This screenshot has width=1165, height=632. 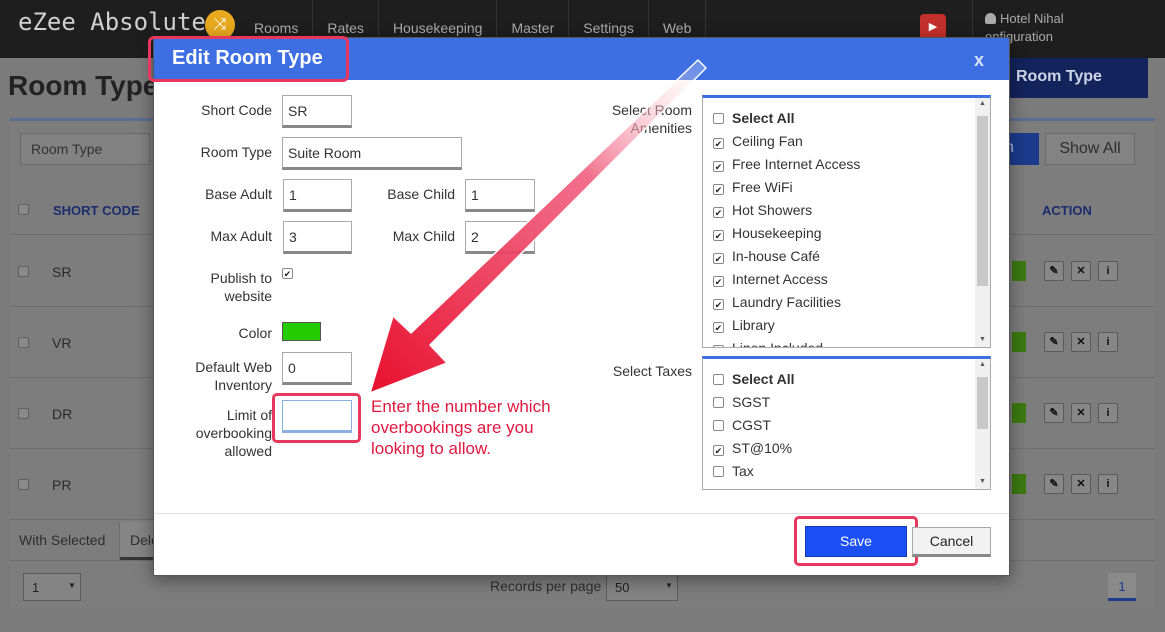 What do you see at coordinates (221, 376) in the screenshot?
I see `default-inventory-label: Default Web Inventory` at bounding box center [221, 376].